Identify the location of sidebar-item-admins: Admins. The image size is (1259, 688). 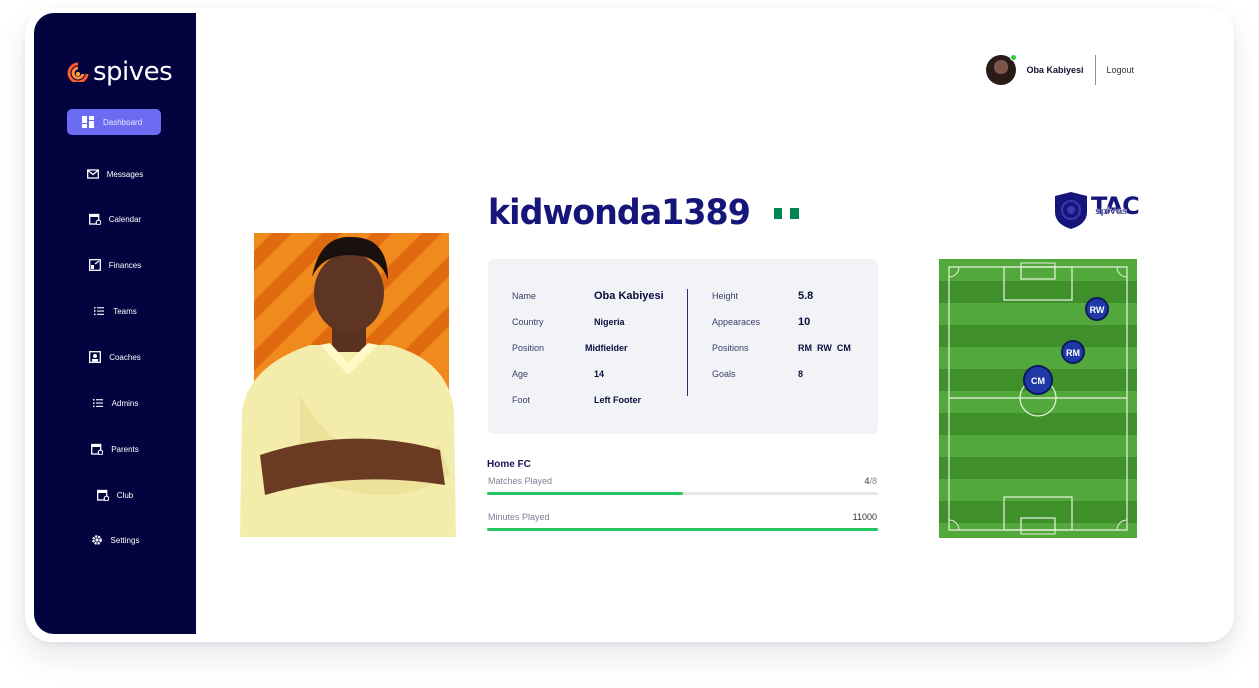
(115, 403).